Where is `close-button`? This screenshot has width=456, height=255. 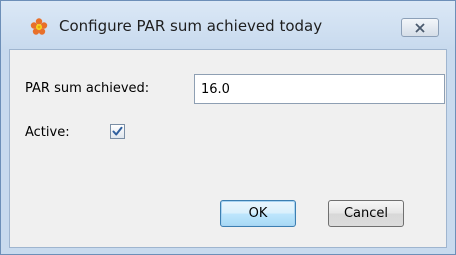
close-button is located at coordinates (420, 27).